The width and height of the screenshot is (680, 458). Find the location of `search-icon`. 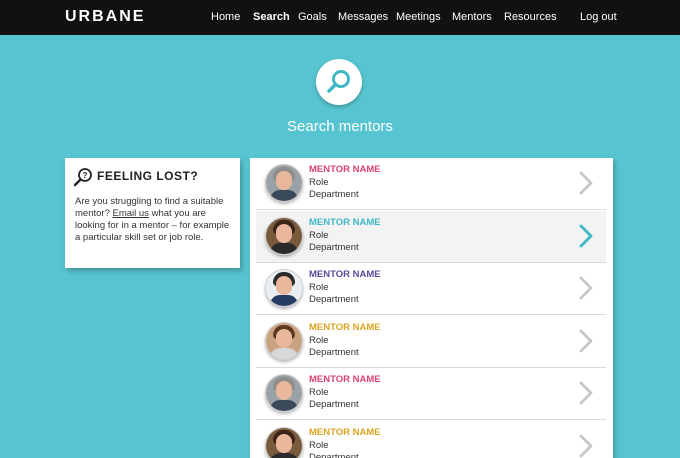

search-icon is located at coordinates (339, 82).